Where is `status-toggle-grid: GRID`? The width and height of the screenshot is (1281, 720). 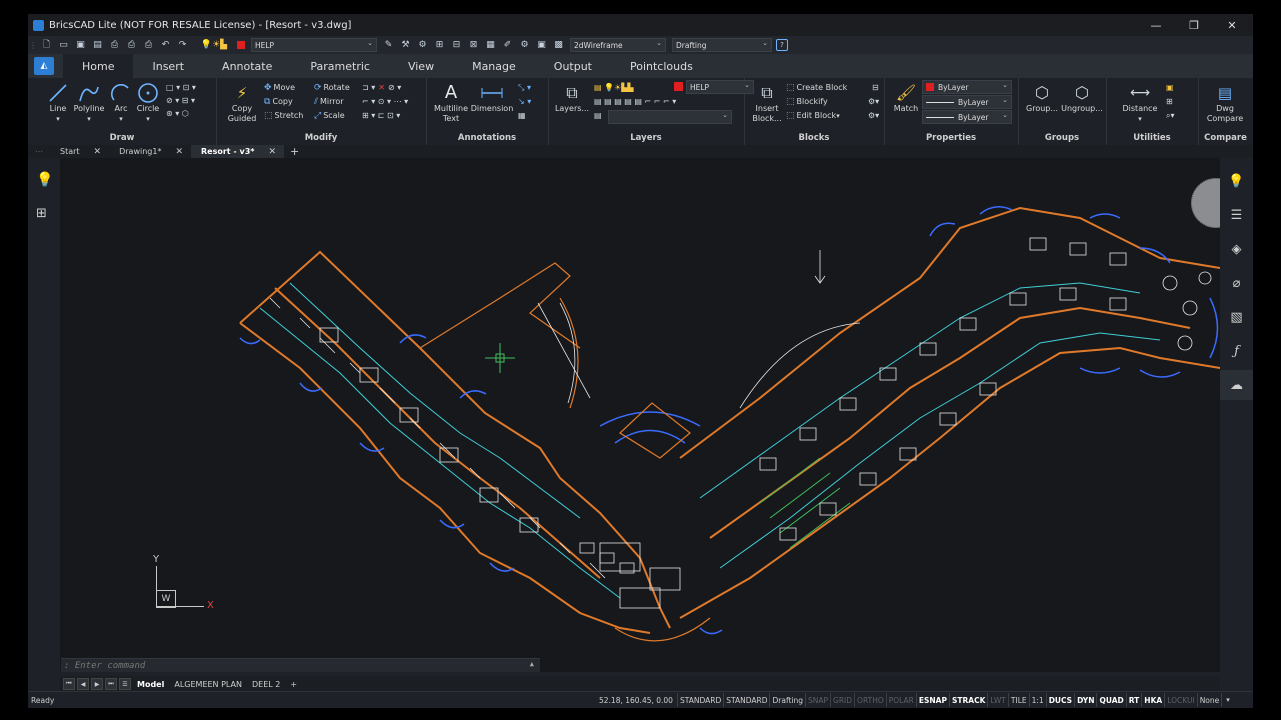 status-toggle-grid: GRID is located at coordinates (843, 700).